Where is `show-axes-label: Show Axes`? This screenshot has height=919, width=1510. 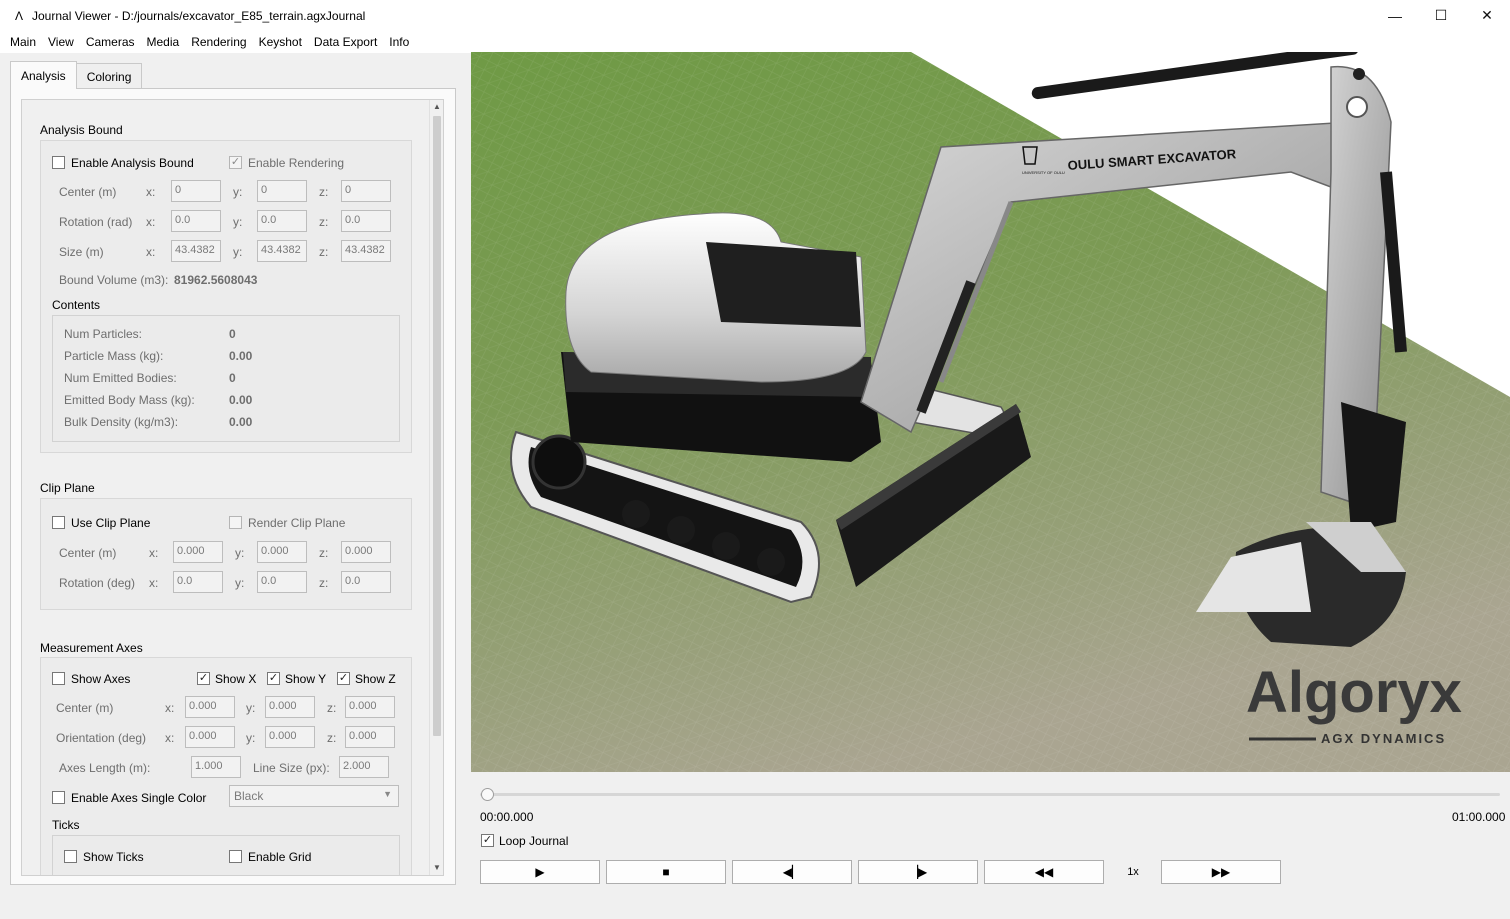 show-axes-label: Show Axes is located at coordinates (101, 679).